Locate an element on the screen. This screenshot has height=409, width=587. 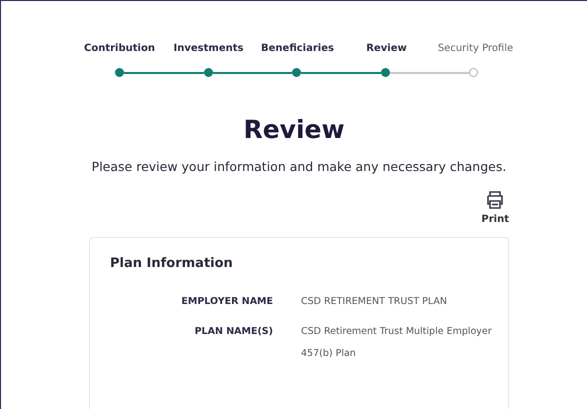
field-value: CSD RETIREMENT TRUST PLAN is located at coordinates (374, 302).